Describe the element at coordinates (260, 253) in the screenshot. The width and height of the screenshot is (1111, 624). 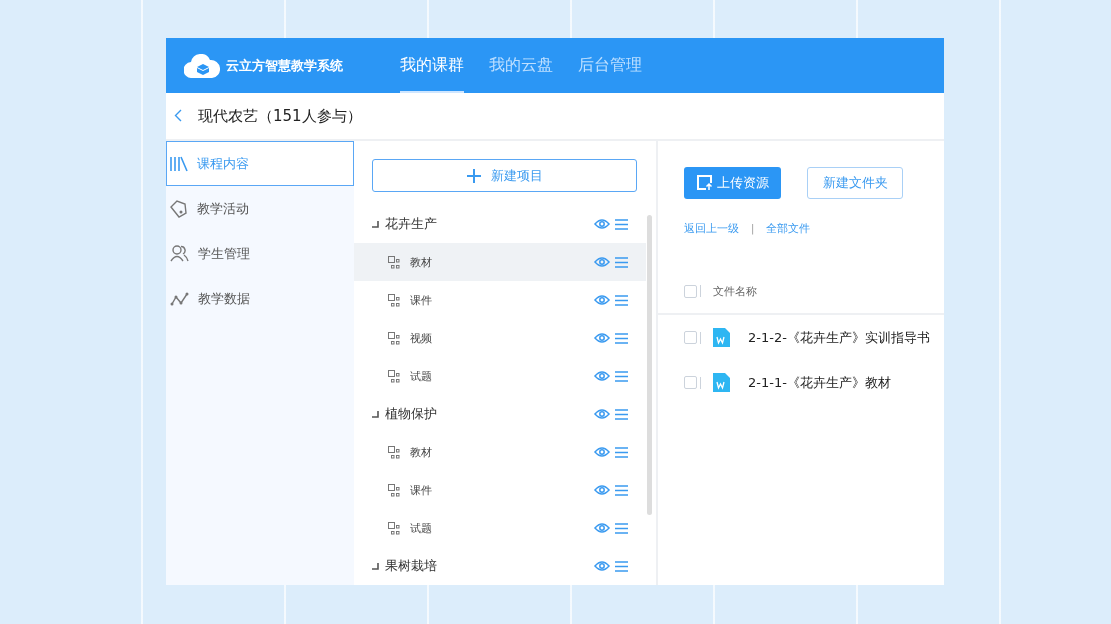
I see `sidebar-item: 学生管理` at that location.